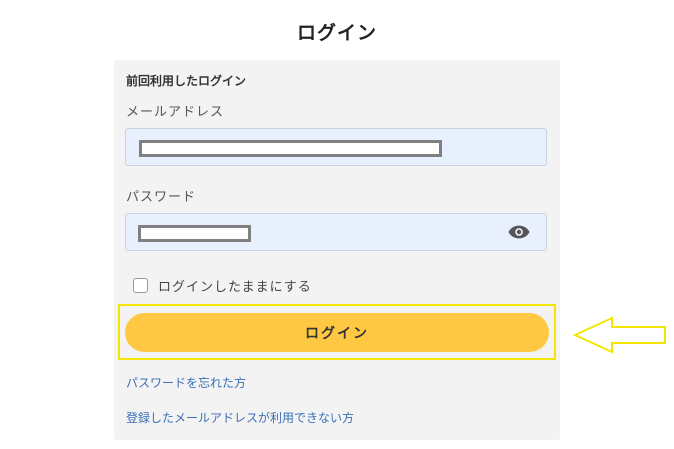 The width and height of the screenshot is (674, 449). I want to click on remember-me-checkbox, so click(140, 285).